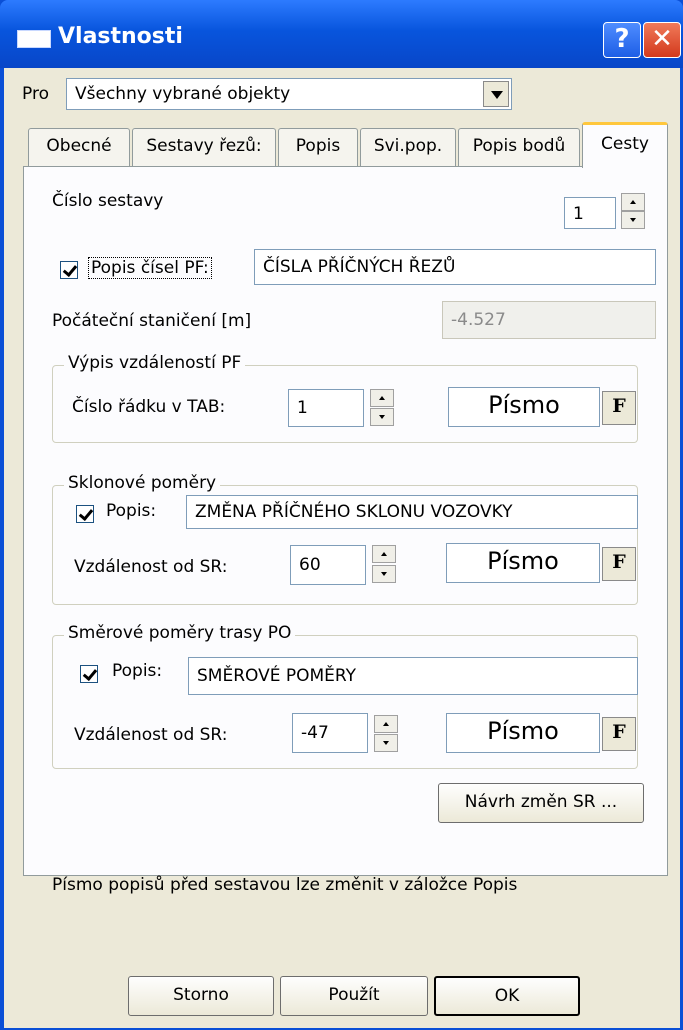  Describe the element at coordinates (151, 567) in the screenshot. I see `sklonove-vzdalenost-label: Vzdálenost od SR:` at that location.